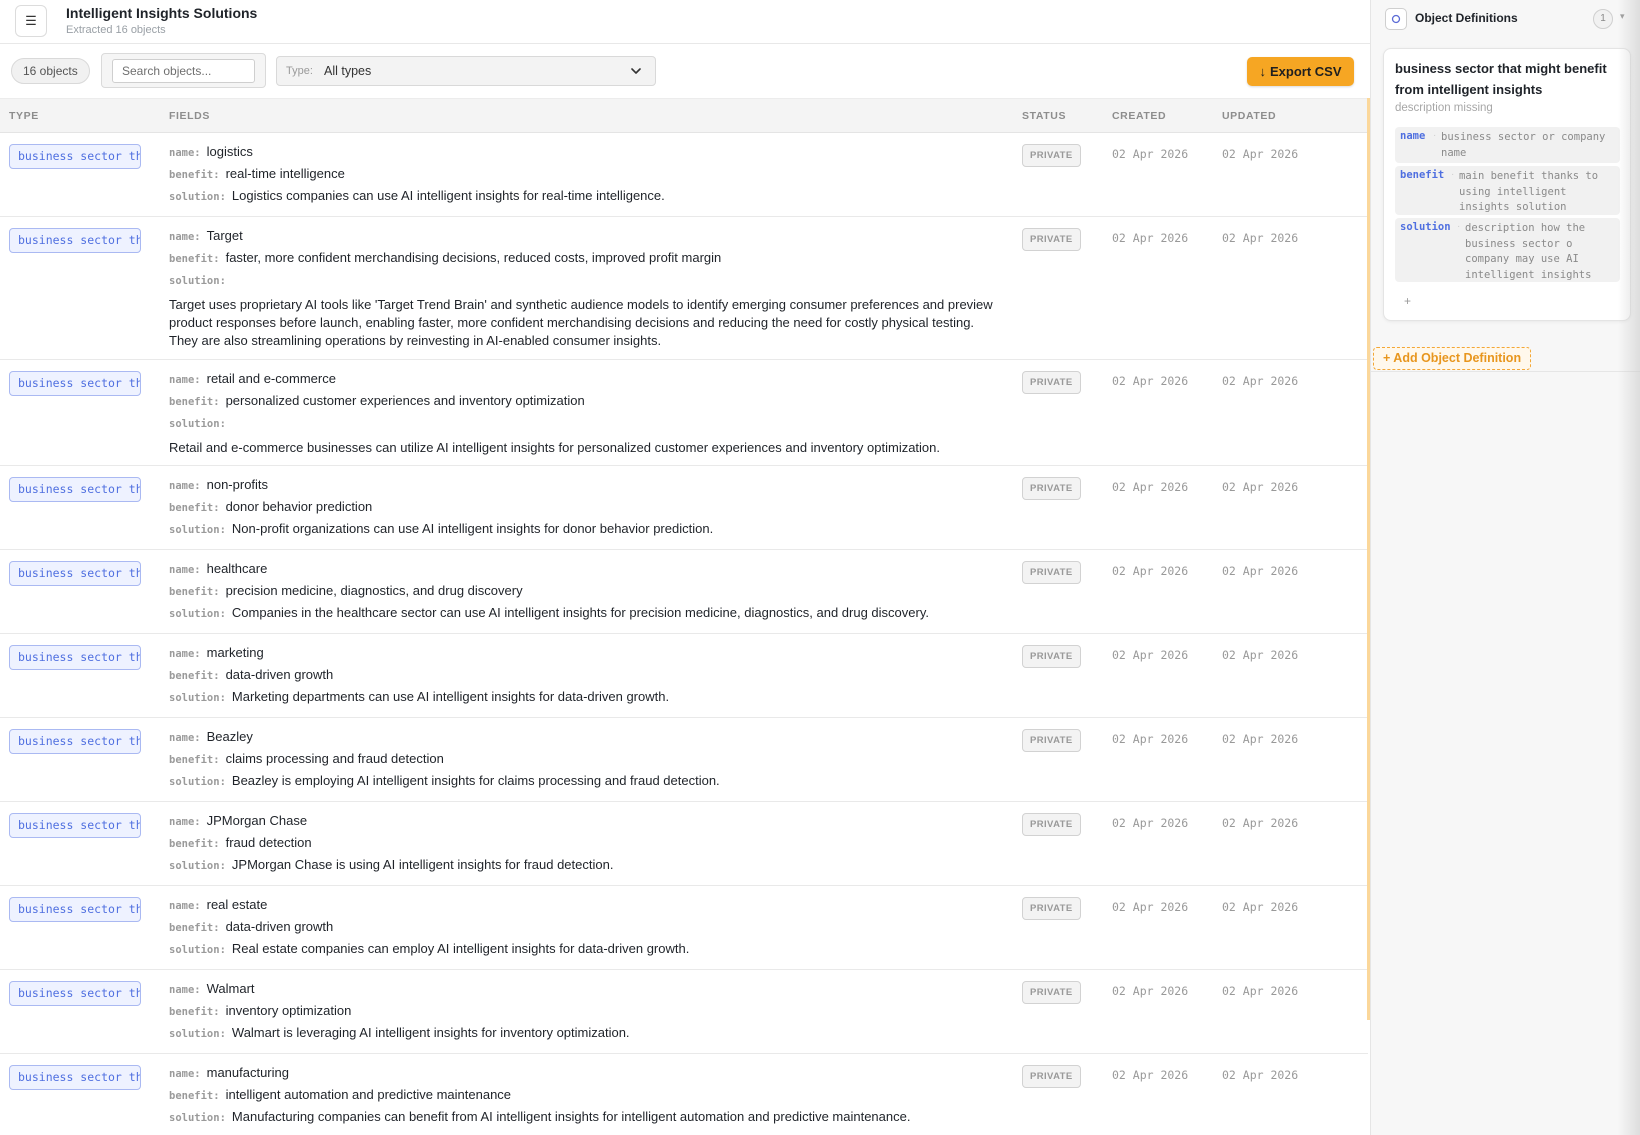  What do you see at coordinates (1249, 116) in the screenshot?
I see `column-header-updated: UPDATED` at bounding box center [1249, 116].